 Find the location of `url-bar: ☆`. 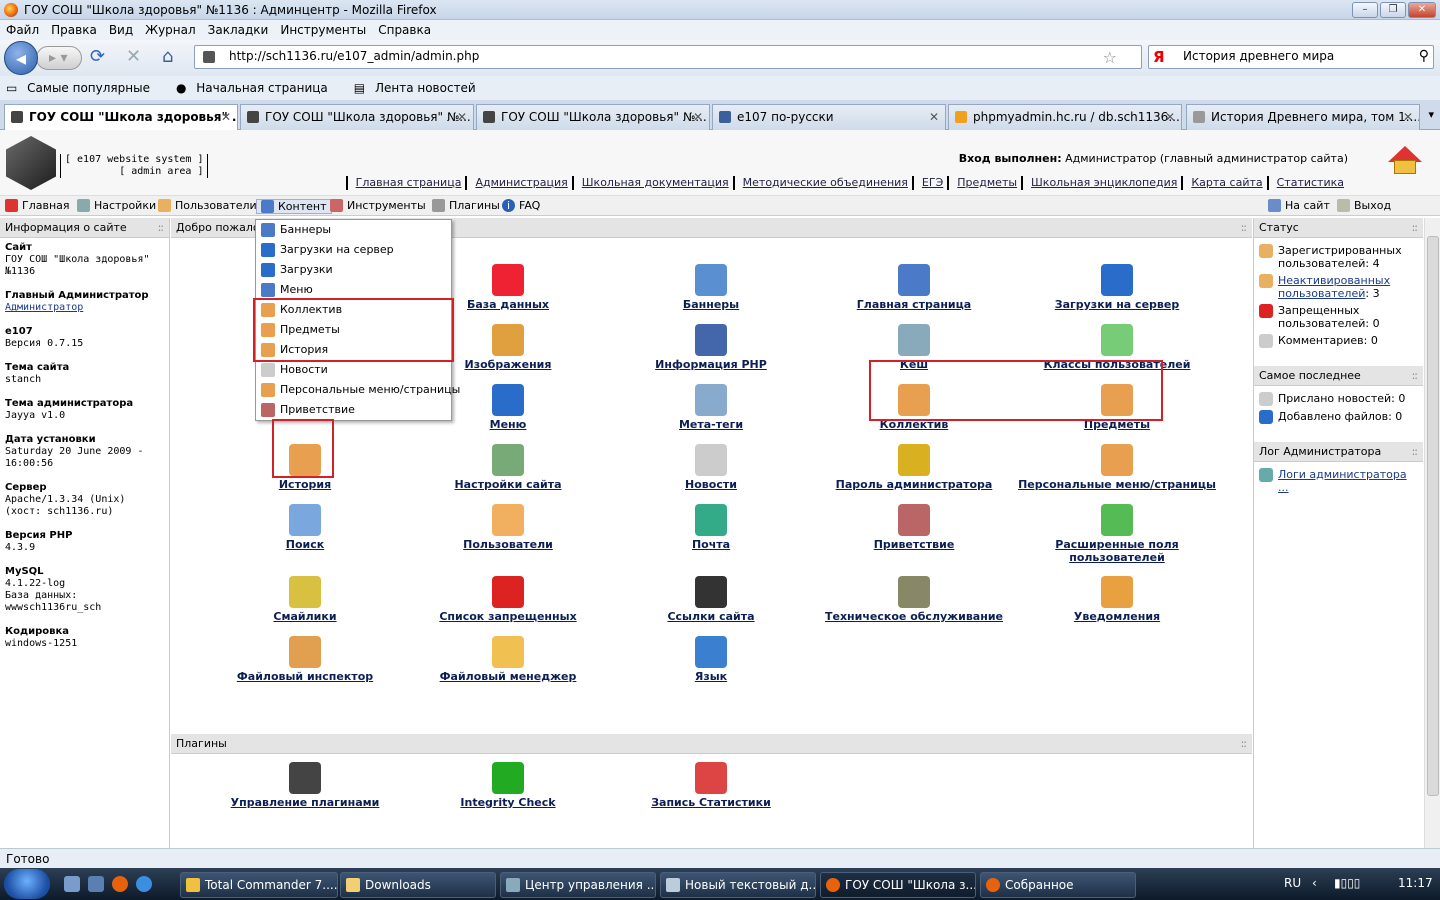

url-bar: ☆ is located at coordinates (668, 57).